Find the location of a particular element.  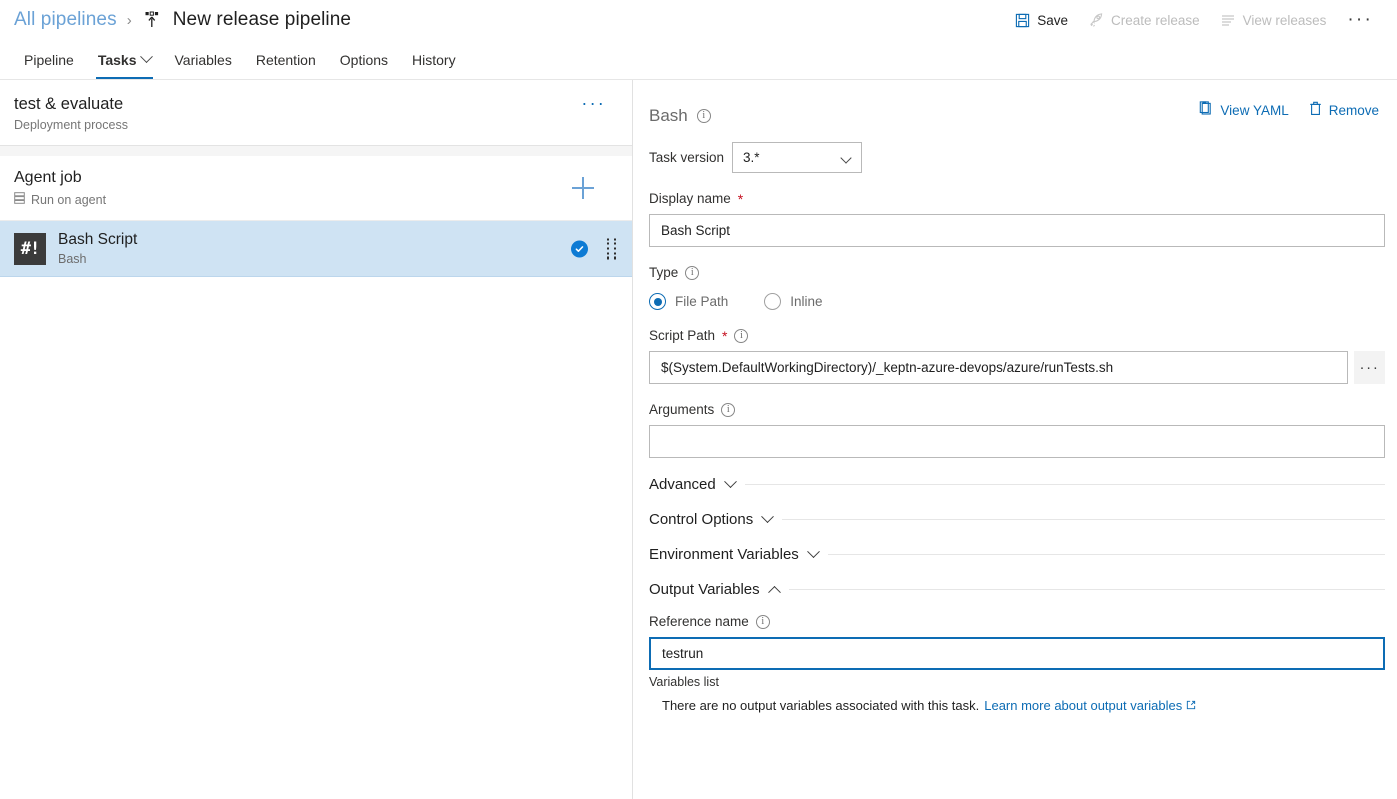

section-advanced: Advanced is located at coordinates (1017, 484).